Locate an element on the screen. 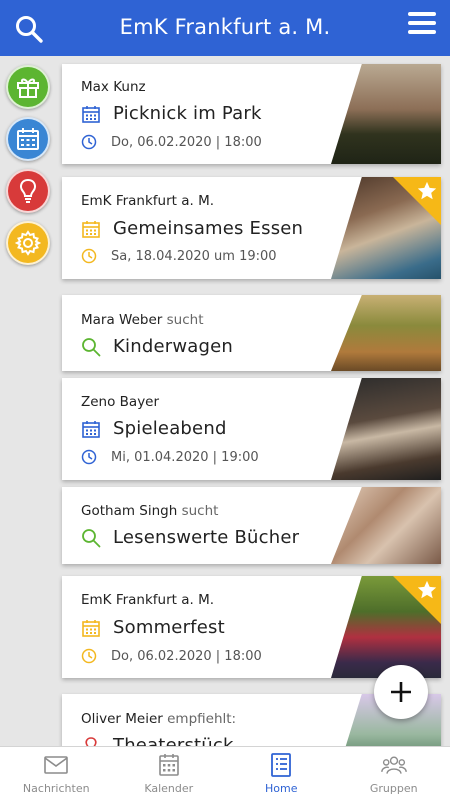 The height and width of the screenshot is (800, 450). card-title: Lesenswerte Bücher is located at coordinates (206, 537).